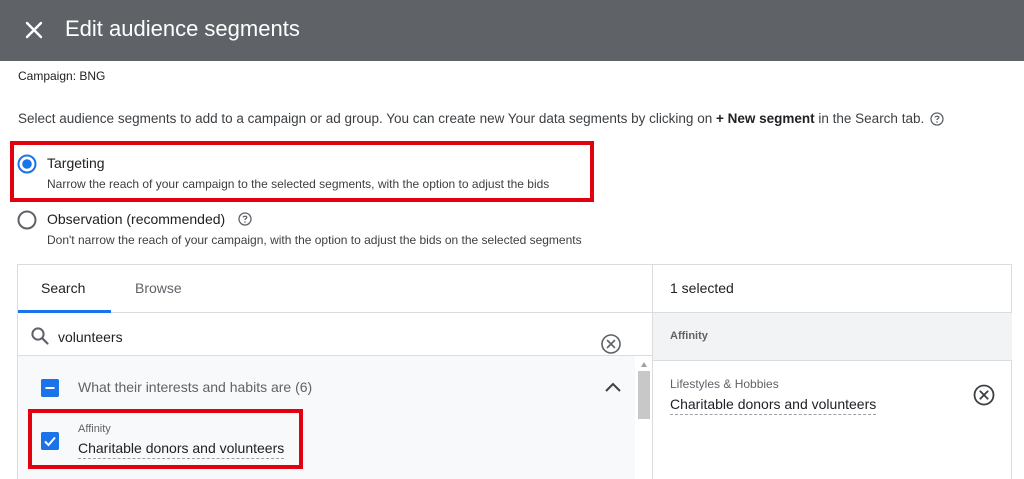  Describe the element at coordinates (62, 76) in the screenshot. I see `campaign-label: Campaign: BNG` at that location.